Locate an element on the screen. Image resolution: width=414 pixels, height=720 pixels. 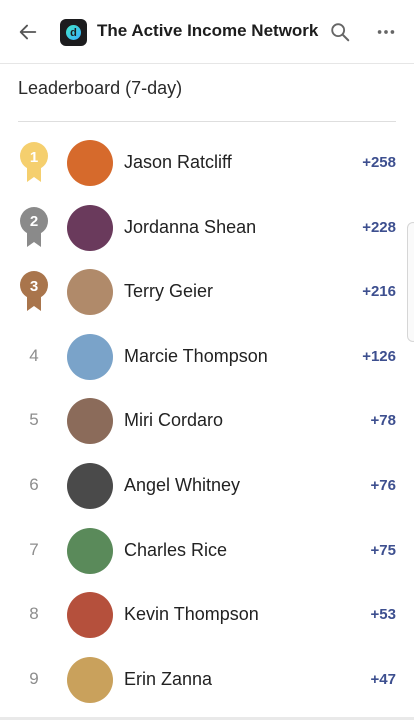
member-points: +228 is located at coordinates (379, 227).